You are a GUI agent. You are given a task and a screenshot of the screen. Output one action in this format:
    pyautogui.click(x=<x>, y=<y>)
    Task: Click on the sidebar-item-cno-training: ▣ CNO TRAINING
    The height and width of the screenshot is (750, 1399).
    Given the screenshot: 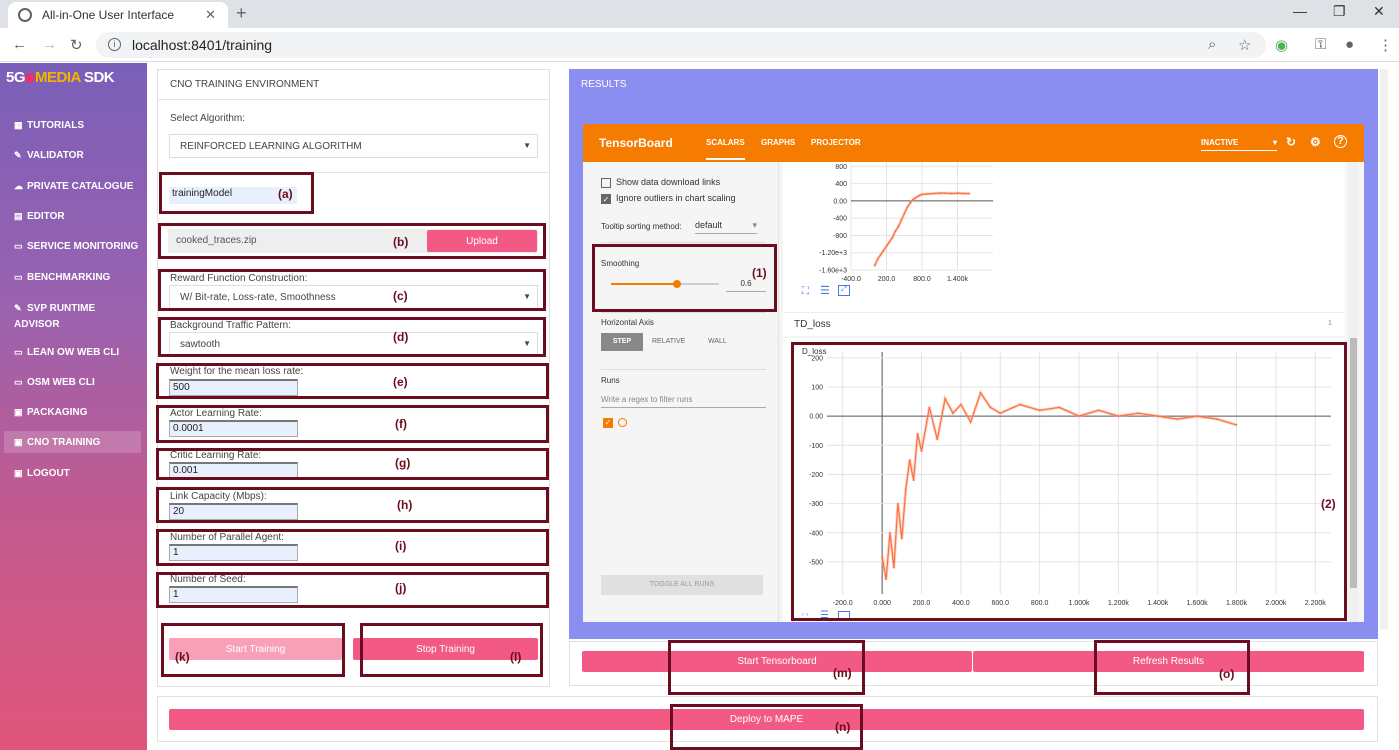 What is the action you would take?
    pyautogui.click(x=72, y=442)
    